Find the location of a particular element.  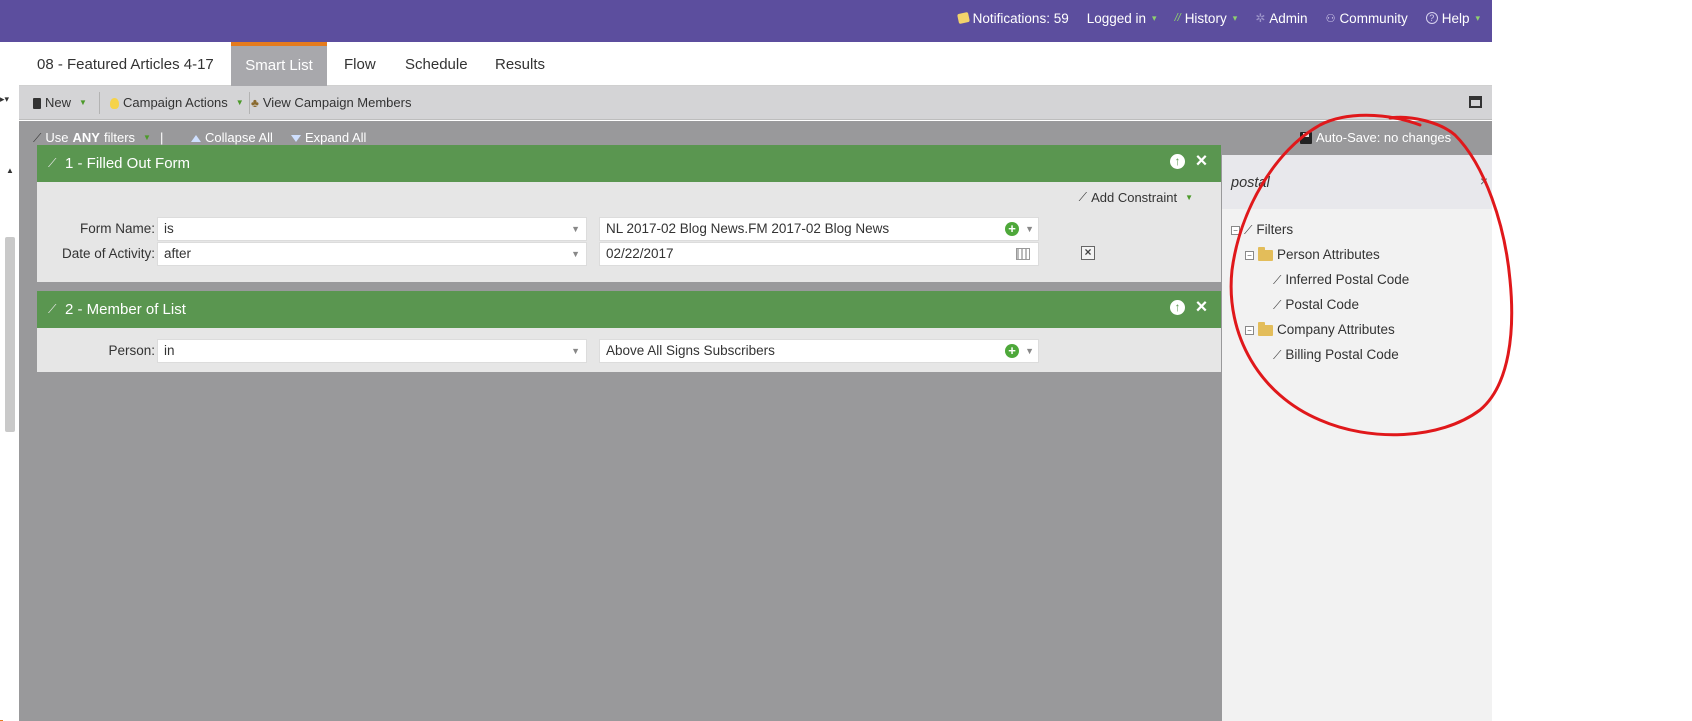

tab-flow: Flow is located at coordinates (360, 64).